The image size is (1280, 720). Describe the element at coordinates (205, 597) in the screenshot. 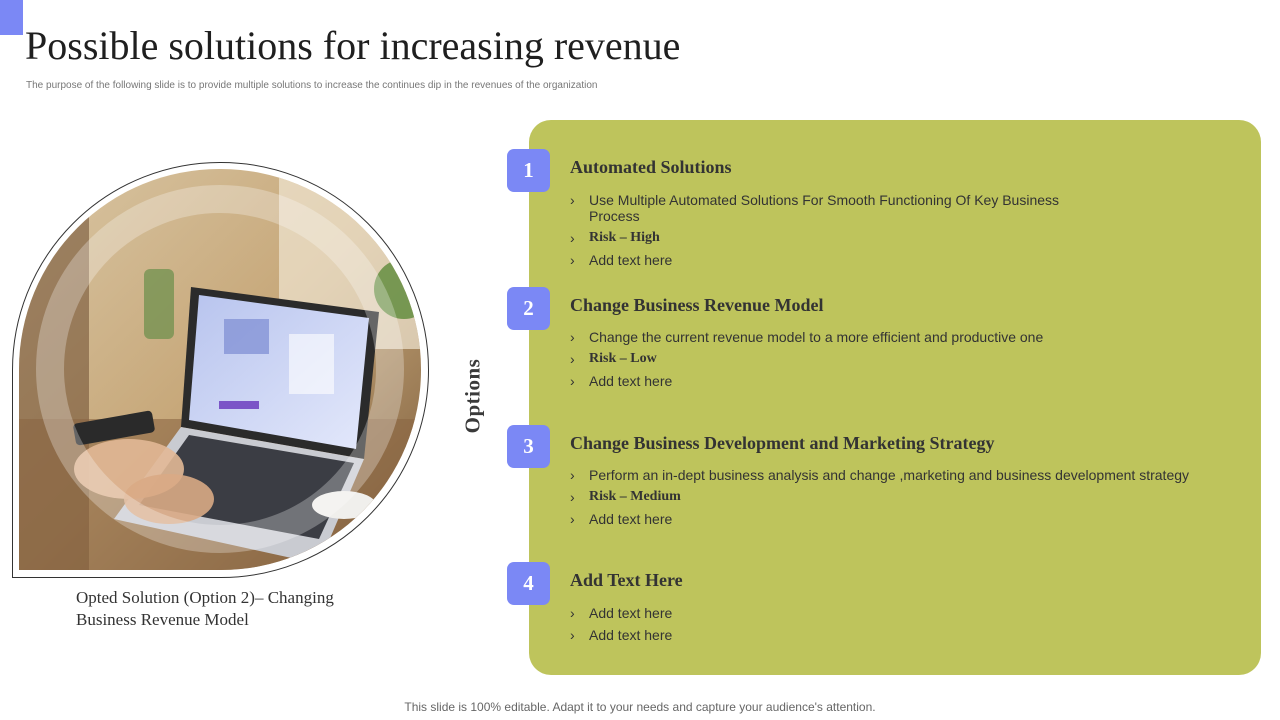

I see `caption-line-1: Opted Solution (Option 2)– Changing` at that location.